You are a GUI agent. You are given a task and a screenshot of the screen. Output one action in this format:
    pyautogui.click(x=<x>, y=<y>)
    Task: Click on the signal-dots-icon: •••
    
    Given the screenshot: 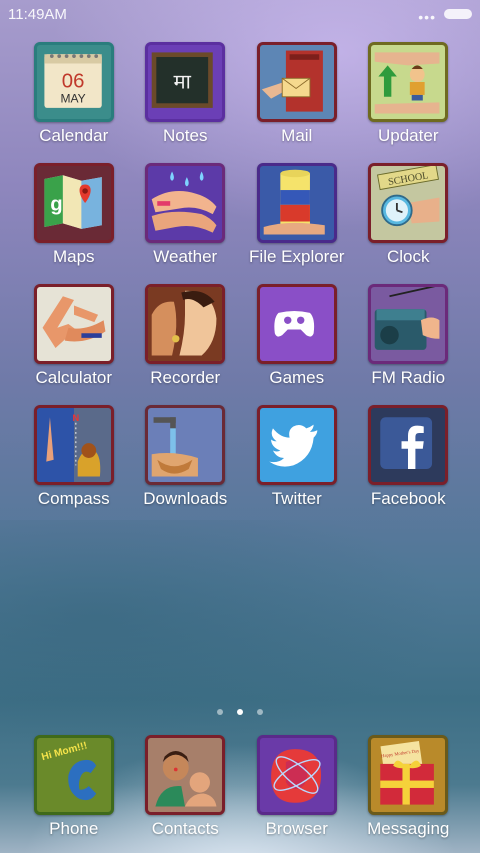 What is the action you would take?
    pyautogui.click(x=427, y=17)
    